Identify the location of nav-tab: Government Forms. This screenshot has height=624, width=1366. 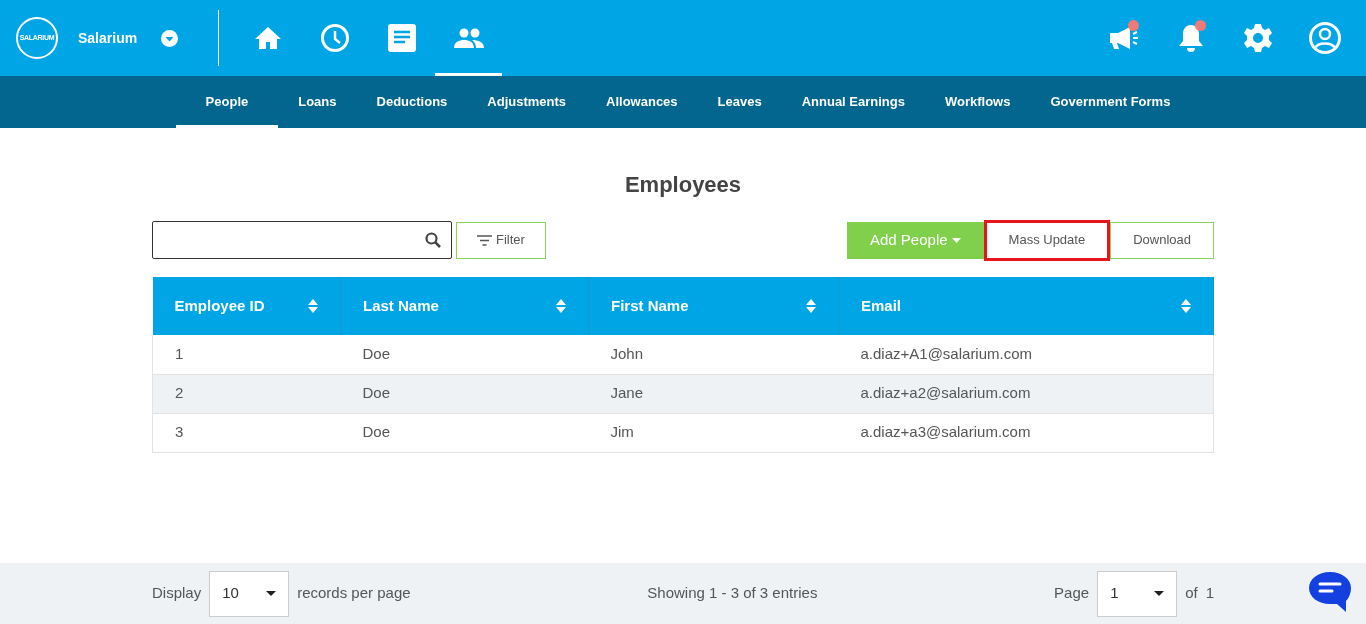
(1110, 102).